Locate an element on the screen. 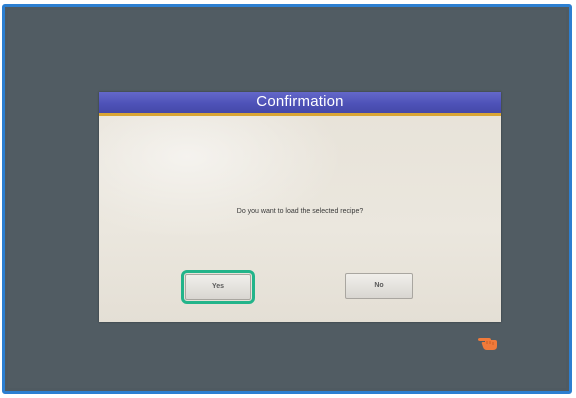 This screenshot has height=398, width=576. dialog-title: Confirmation is located at coordinates (300, 101).